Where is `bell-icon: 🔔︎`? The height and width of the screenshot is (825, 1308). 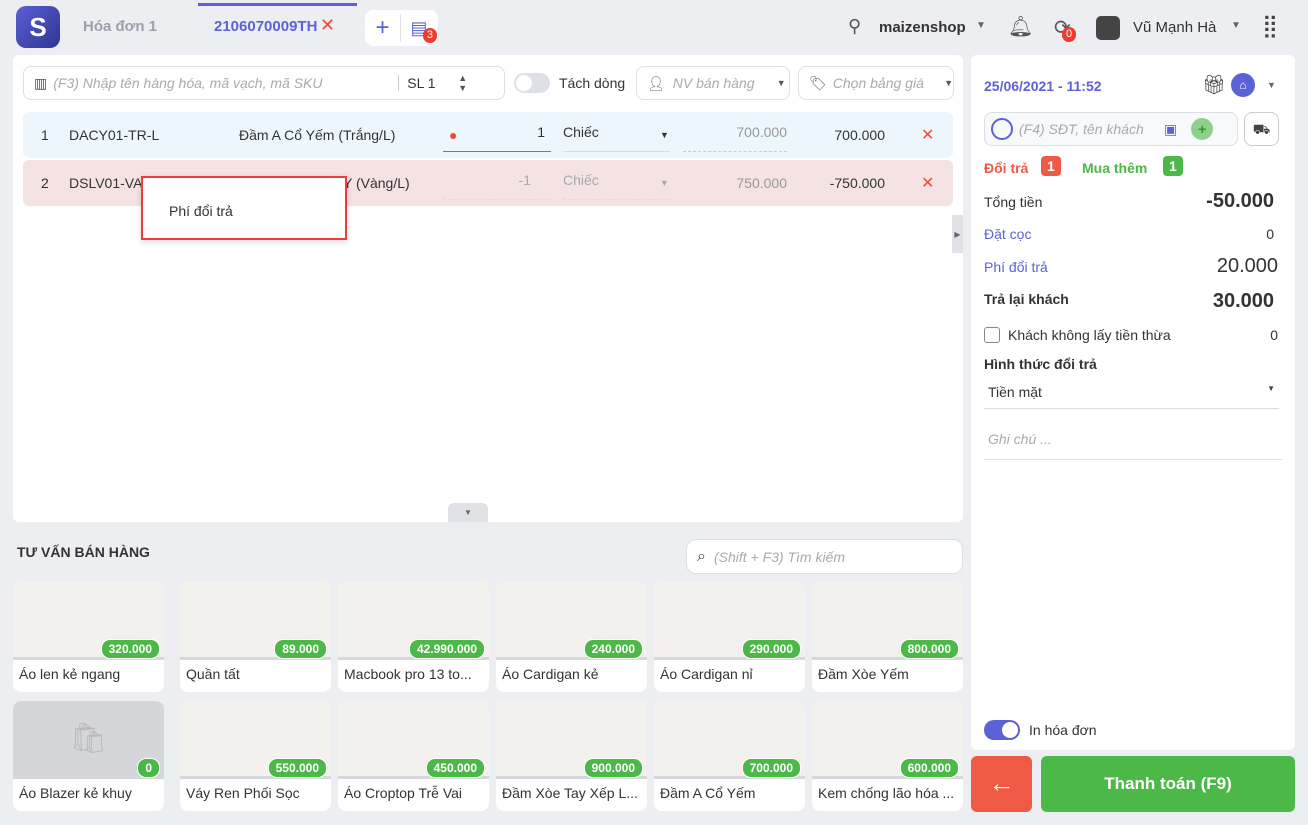 bell-icon: 🔔︎ is located at coordinates (1020, 26).